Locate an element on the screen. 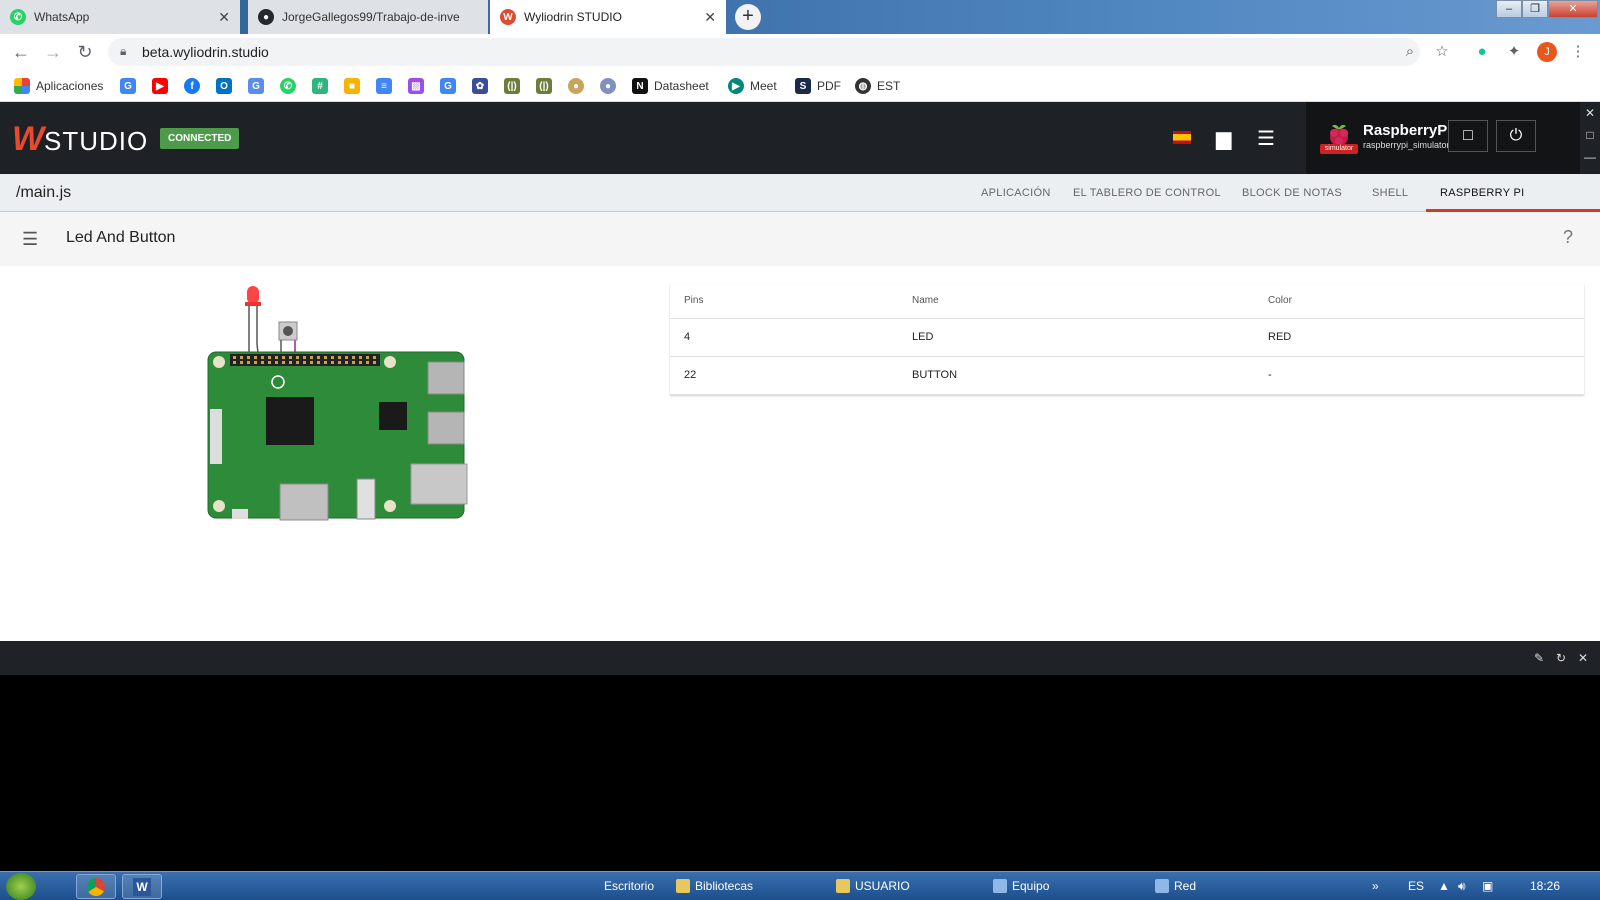 This screenshot has height=900, width=1600. bookmark-label: PDF is located at coordinates (829, 86).